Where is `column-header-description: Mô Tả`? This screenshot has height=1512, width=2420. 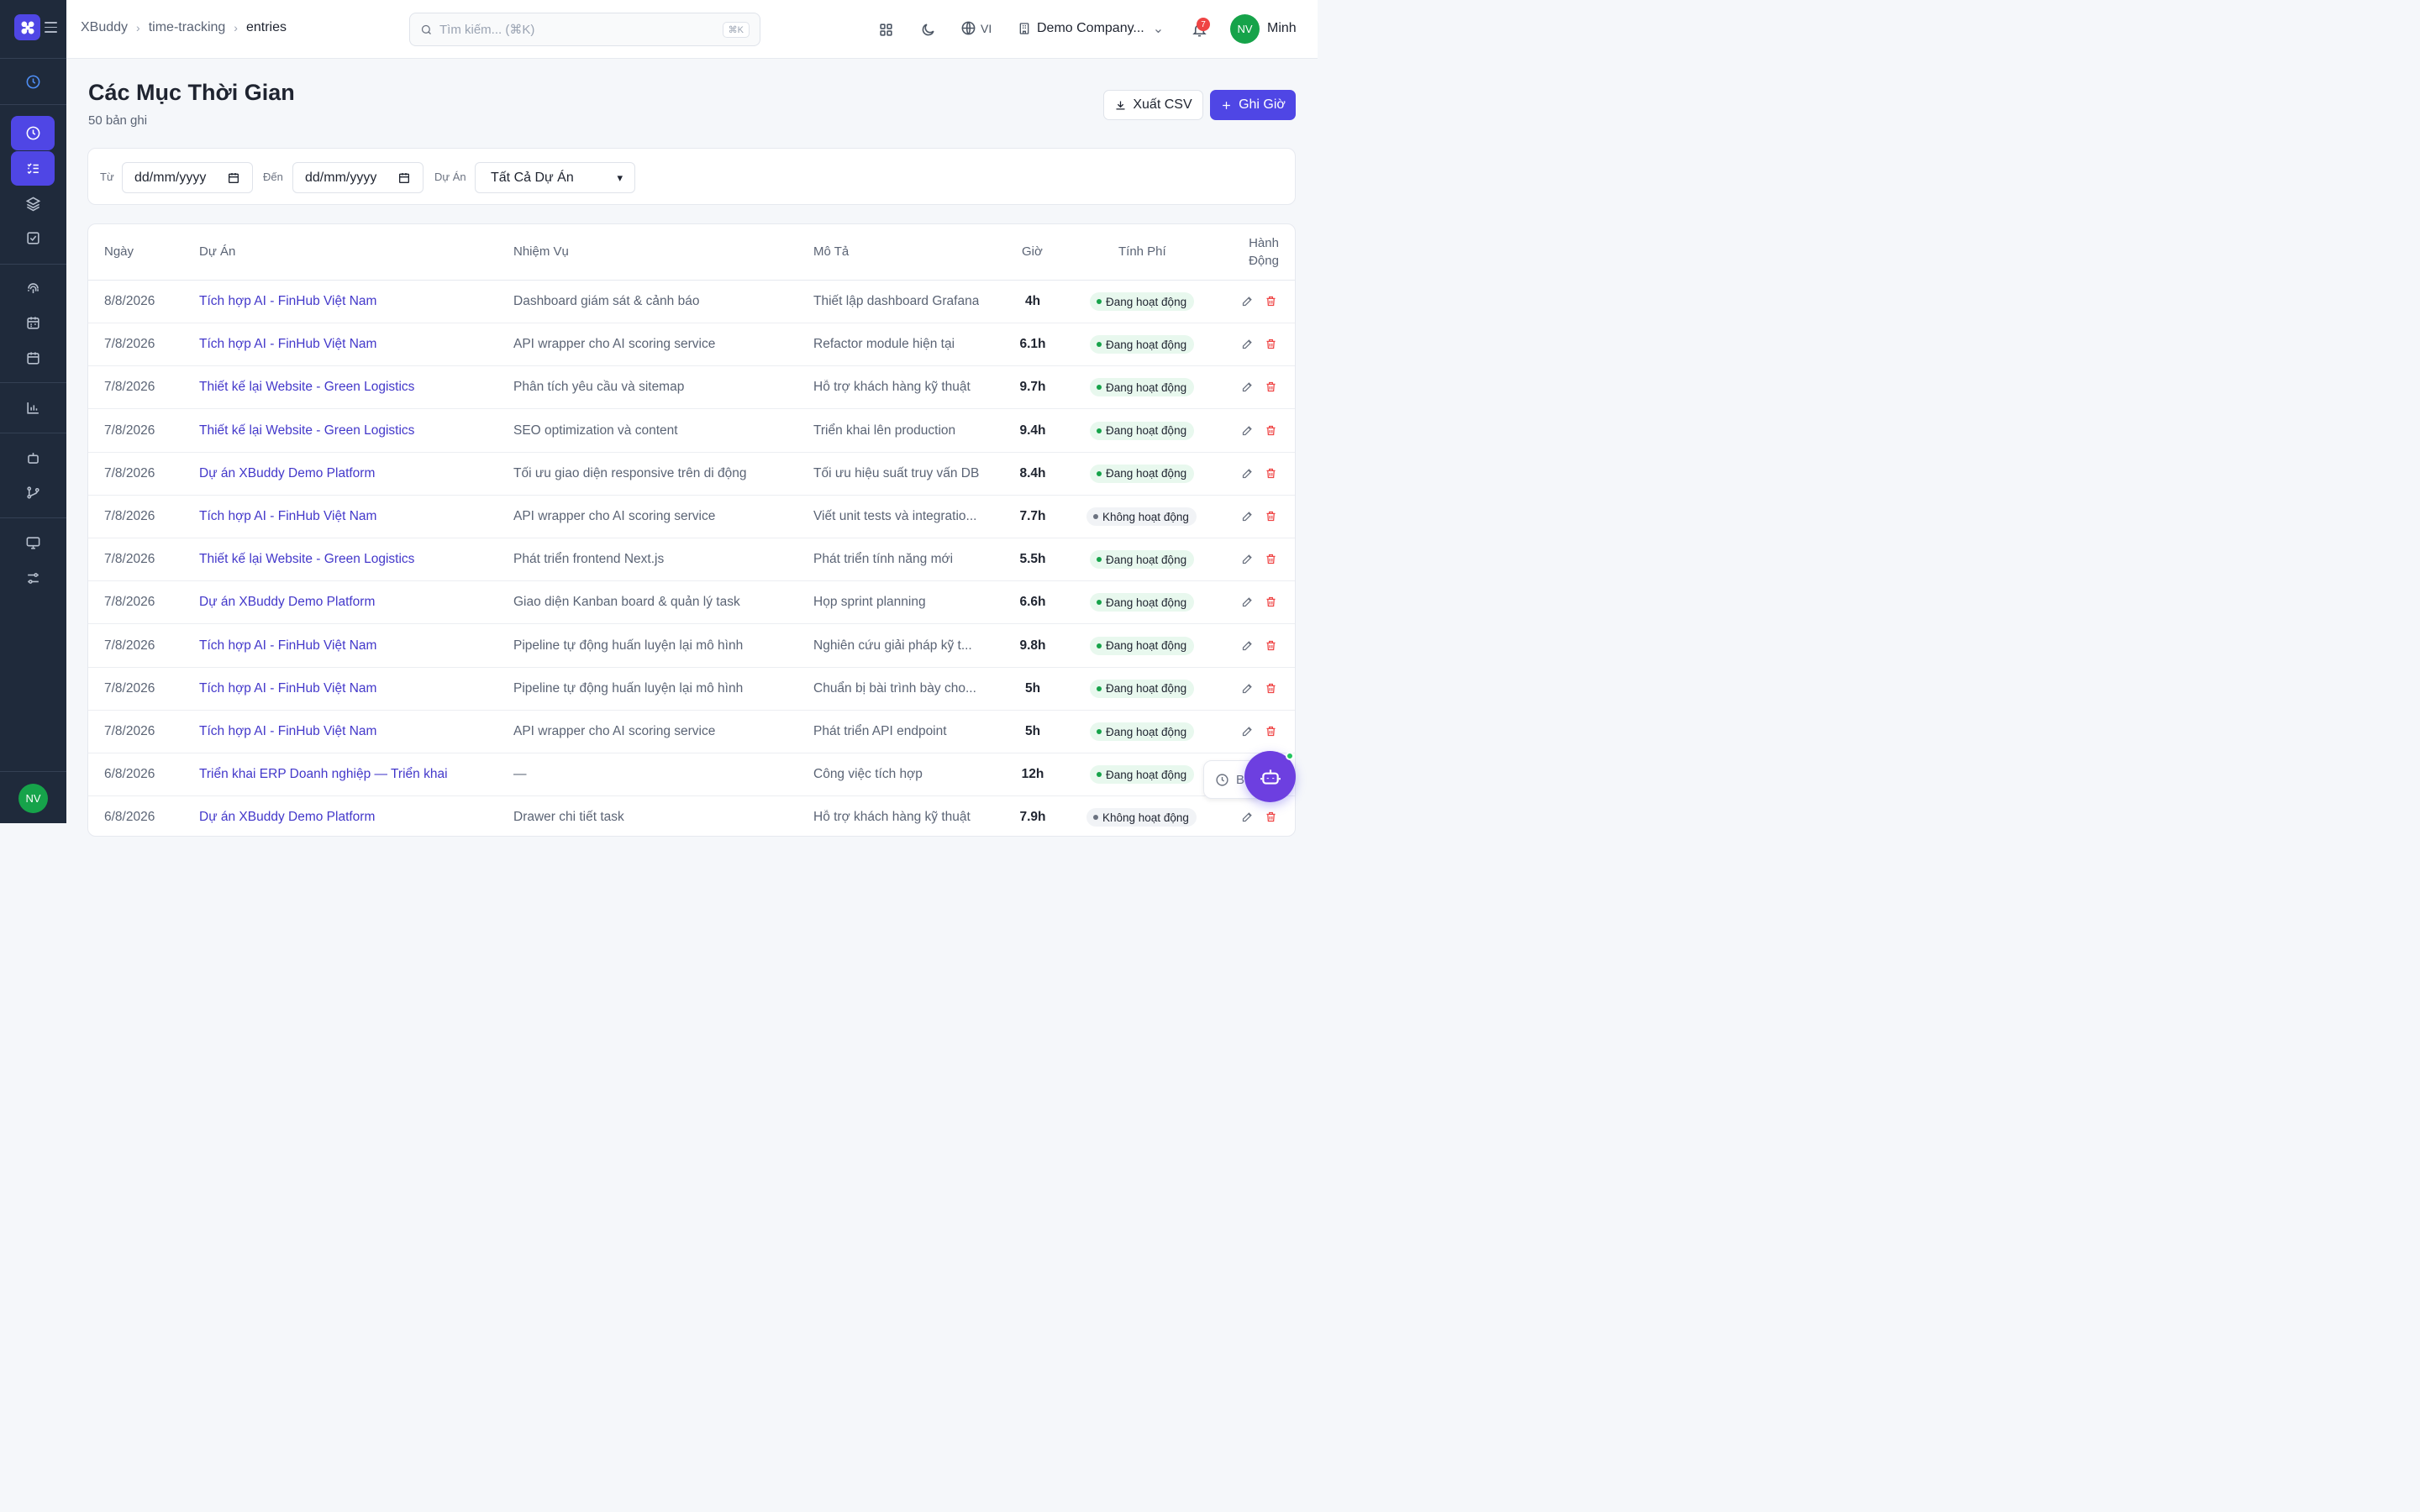 column-header-description: Mô Tả is located at coordinates (831, 251).